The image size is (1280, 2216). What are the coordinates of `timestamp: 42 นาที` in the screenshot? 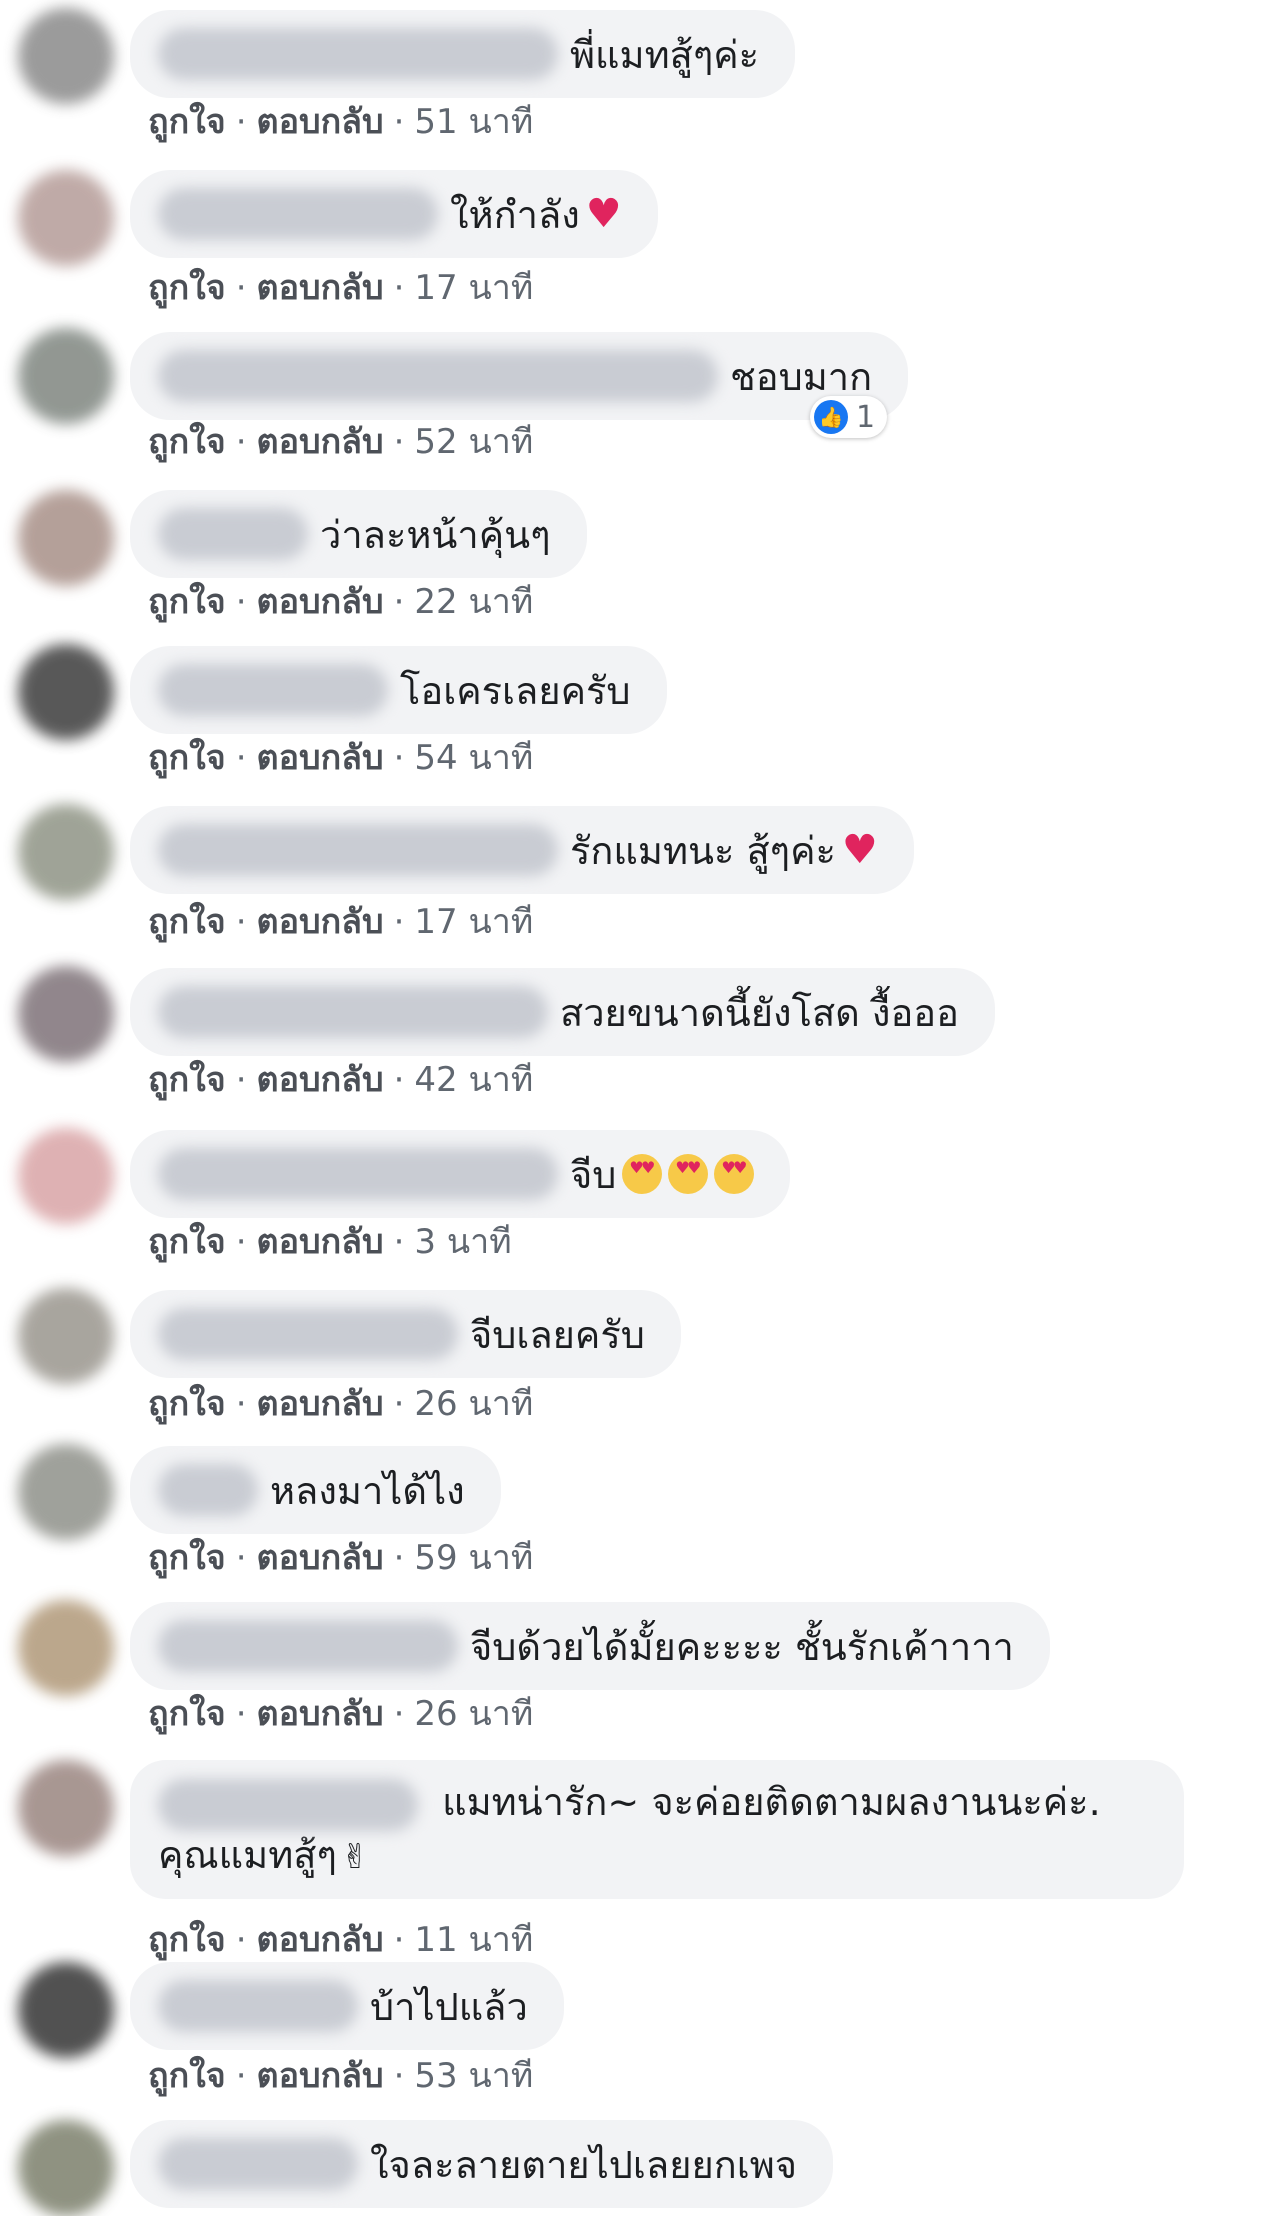 It's located at (473, 1080).